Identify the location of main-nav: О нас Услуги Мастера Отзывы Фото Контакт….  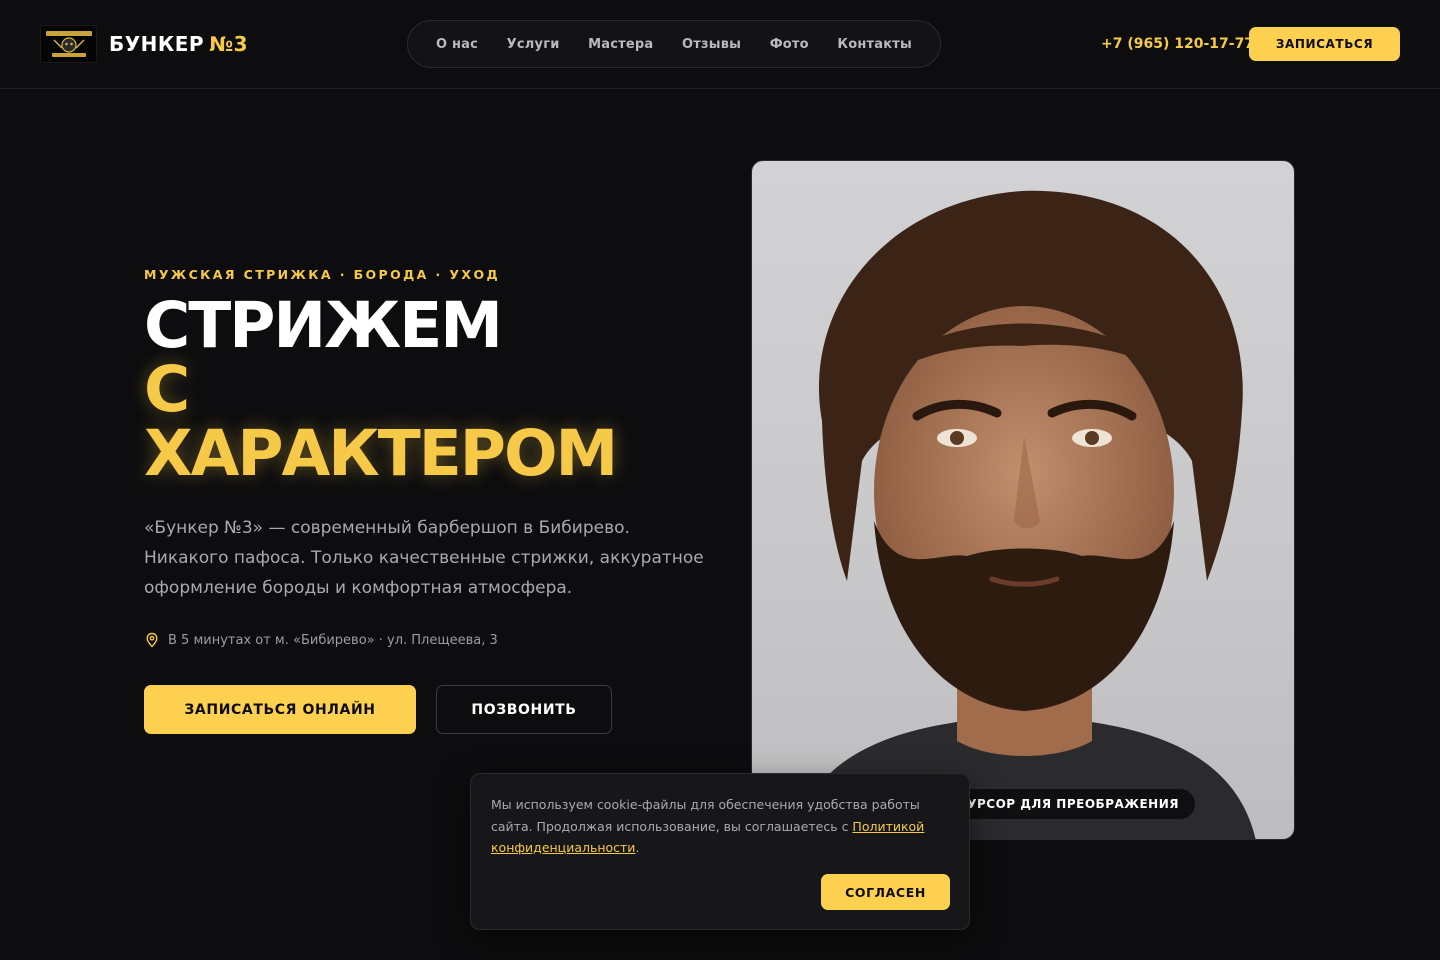
(674, 44).